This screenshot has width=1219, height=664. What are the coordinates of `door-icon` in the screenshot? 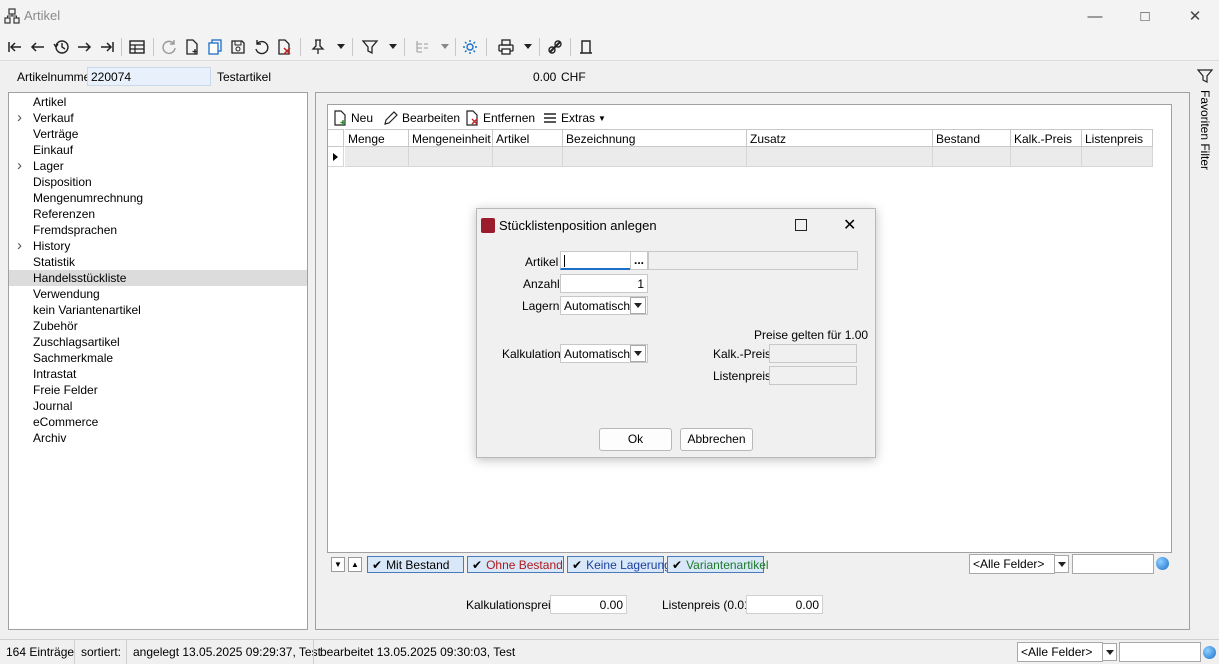 It's located at (586, 47).